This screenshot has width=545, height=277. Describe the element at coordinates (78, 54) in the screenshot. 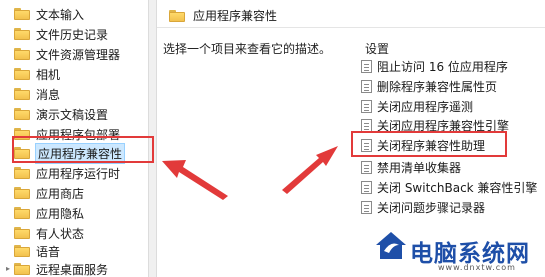

I see `tree-item-label: 文件资源管理器` at that location.